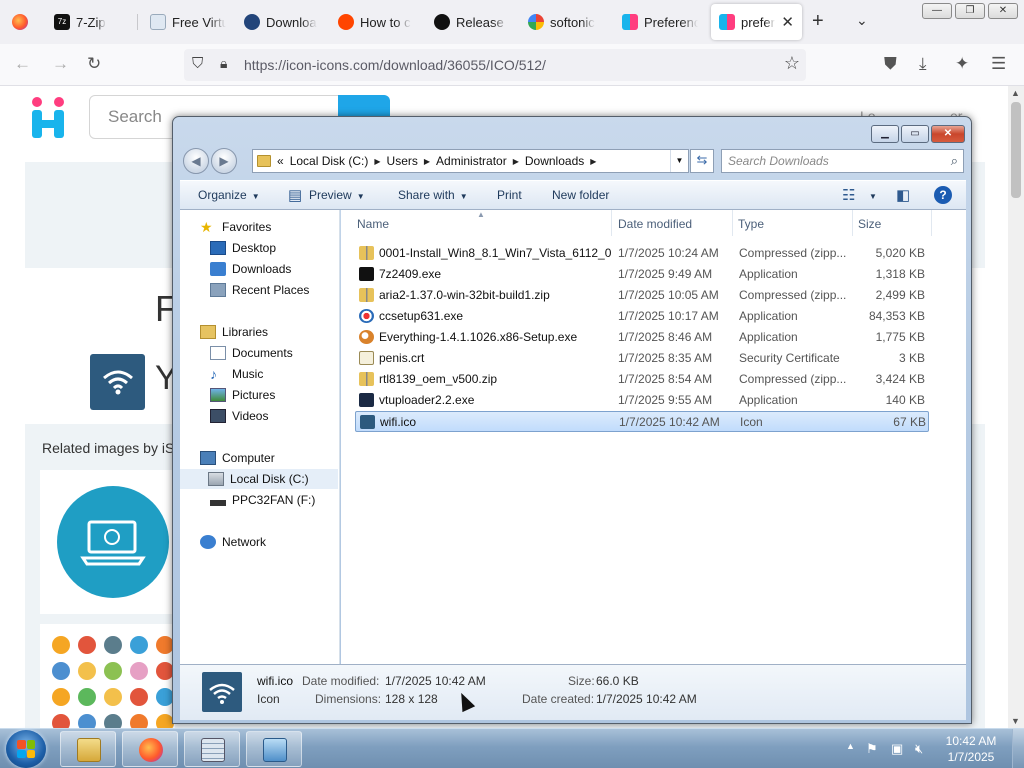 Image resolution: width=1024 pixels, height=768 pixels. I want to click on taskbar-control-panel-button, so click(274, 749).